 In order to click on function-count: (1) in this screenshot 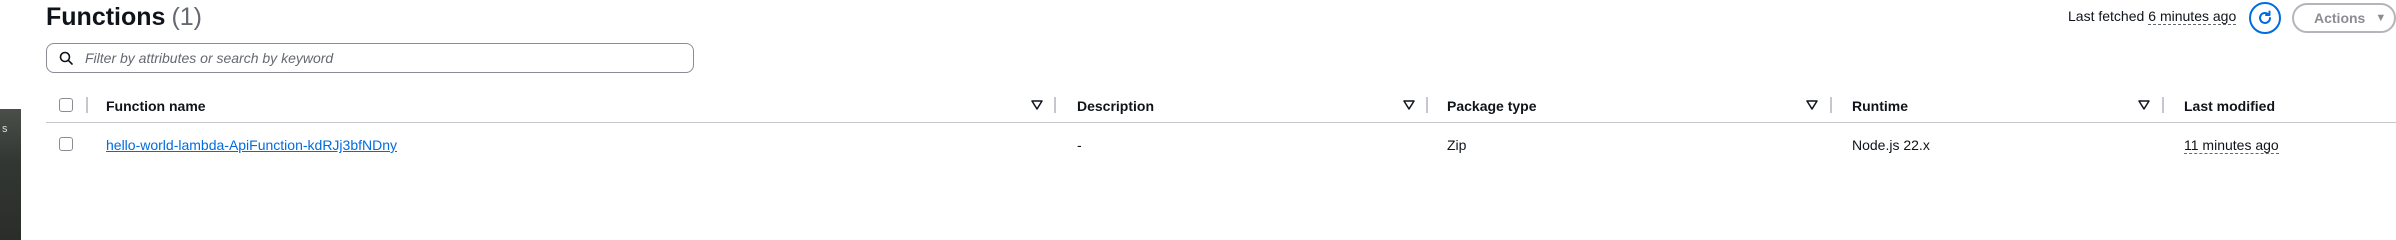, I will do `click(186, 17)`.